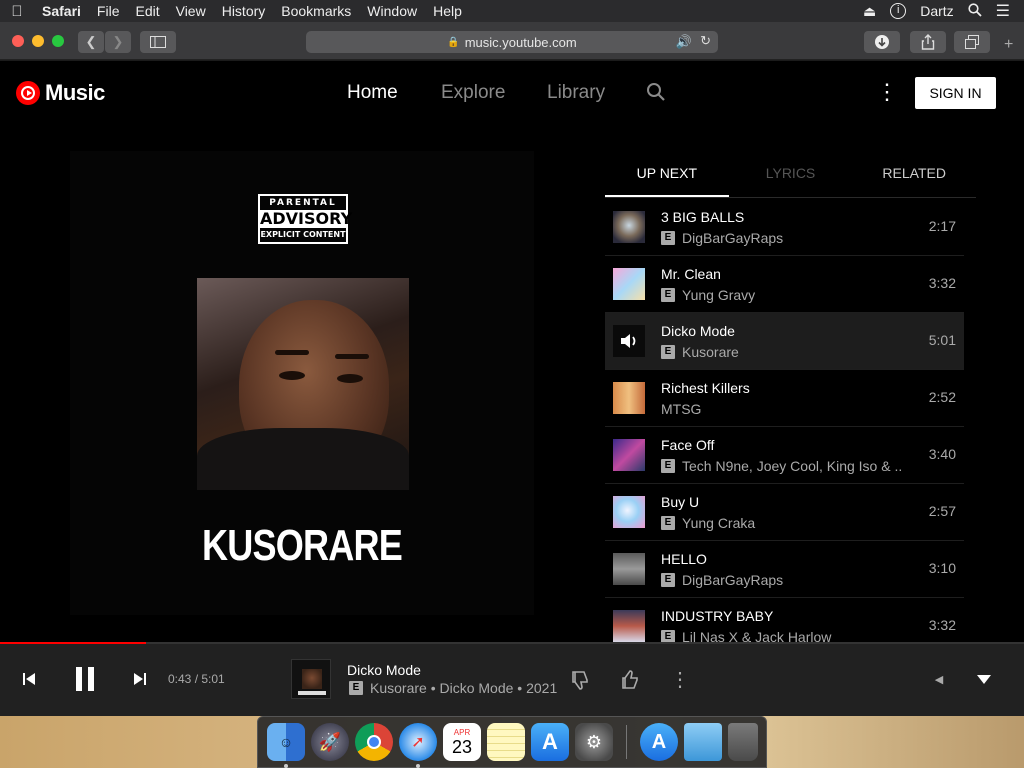 The image size is (1024, 768). I want to click on forward-button: ❯, so click(118, 42).